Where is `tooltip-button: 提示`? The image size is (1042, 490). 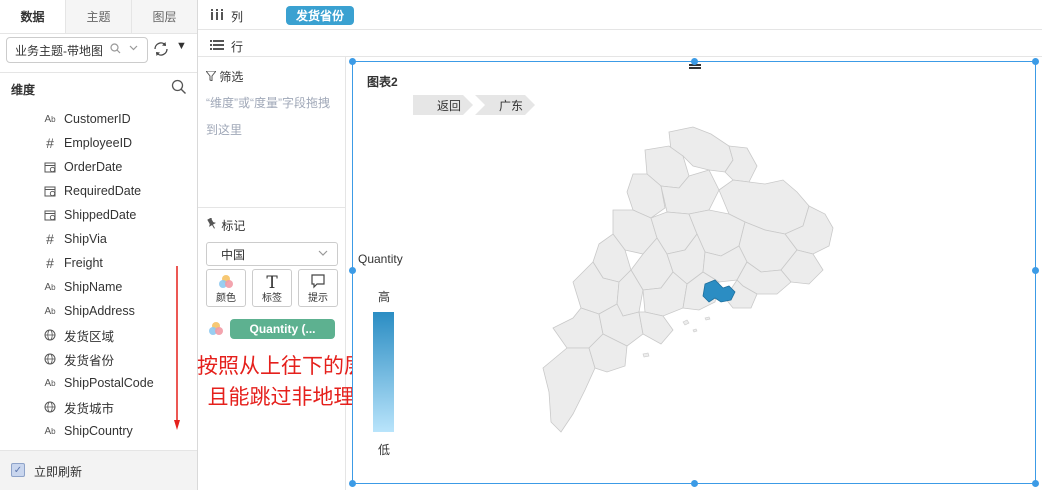
tooltip-button: 提示 is located at coordinates (318, 288).